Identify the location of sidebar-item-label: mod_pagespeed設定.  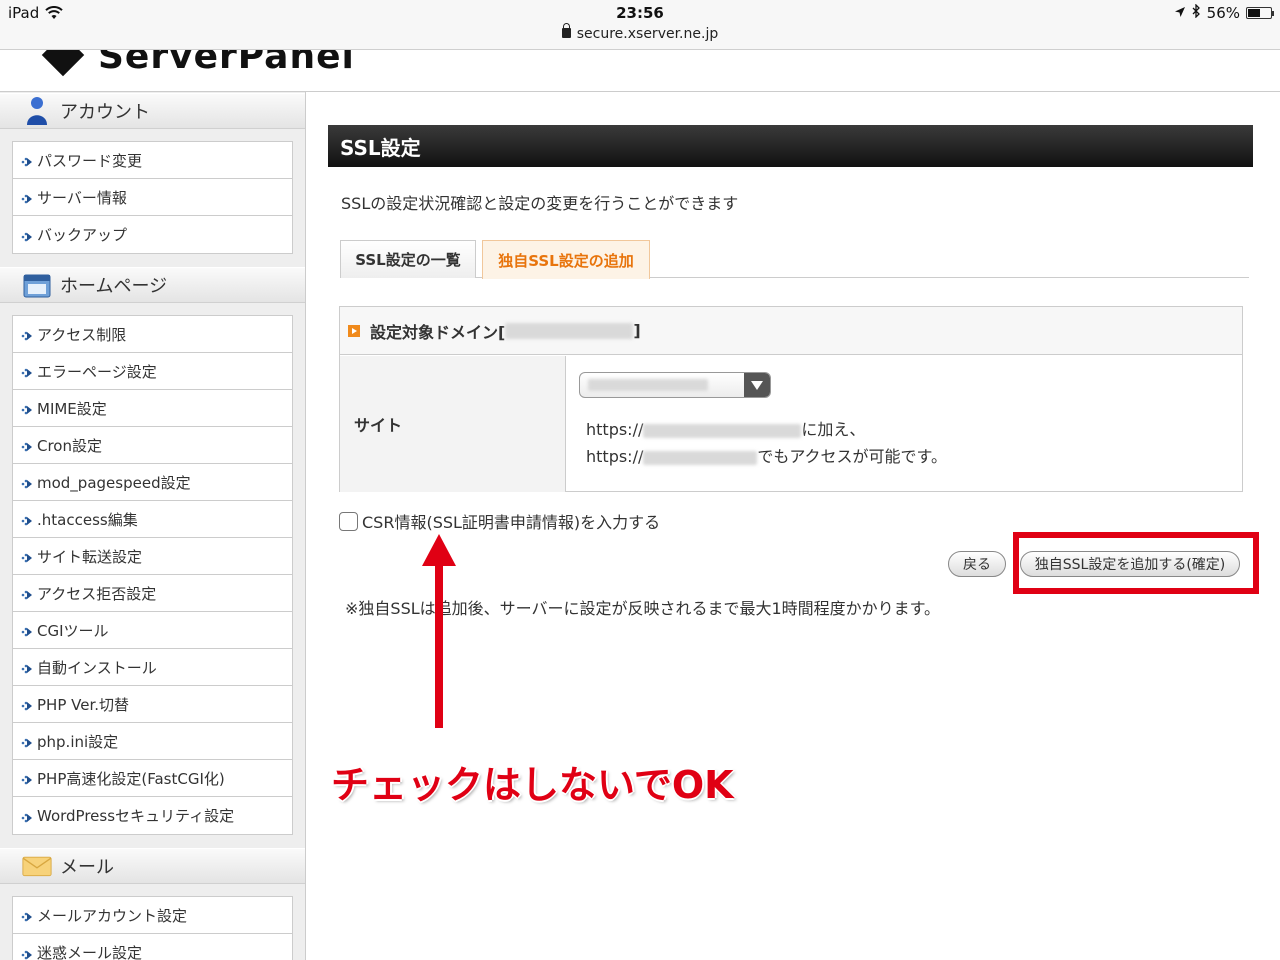
(114, 482).